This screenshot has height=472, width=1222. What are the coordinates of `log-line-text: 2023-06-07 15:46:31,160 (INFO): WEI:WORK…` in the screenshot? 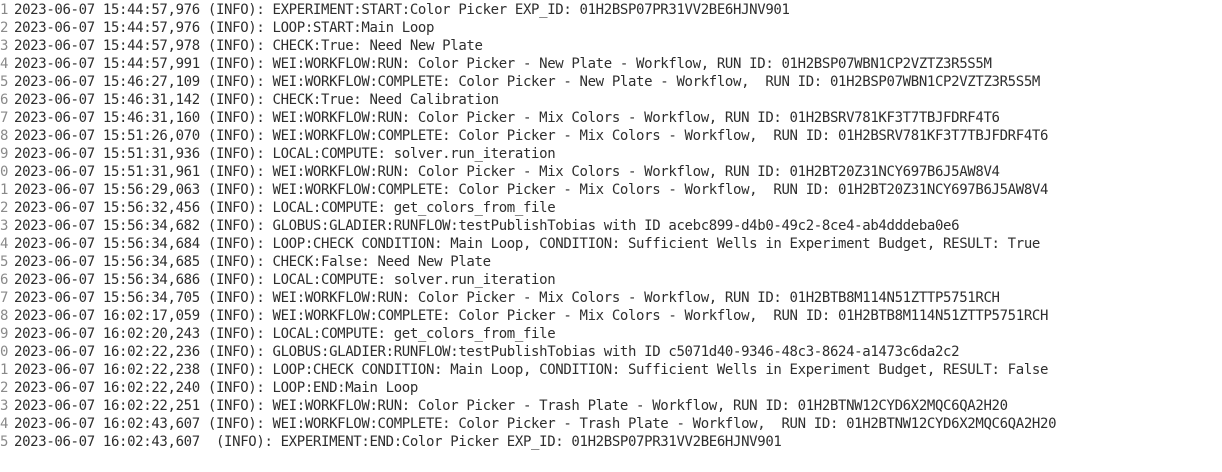 It's located at (507, 118).